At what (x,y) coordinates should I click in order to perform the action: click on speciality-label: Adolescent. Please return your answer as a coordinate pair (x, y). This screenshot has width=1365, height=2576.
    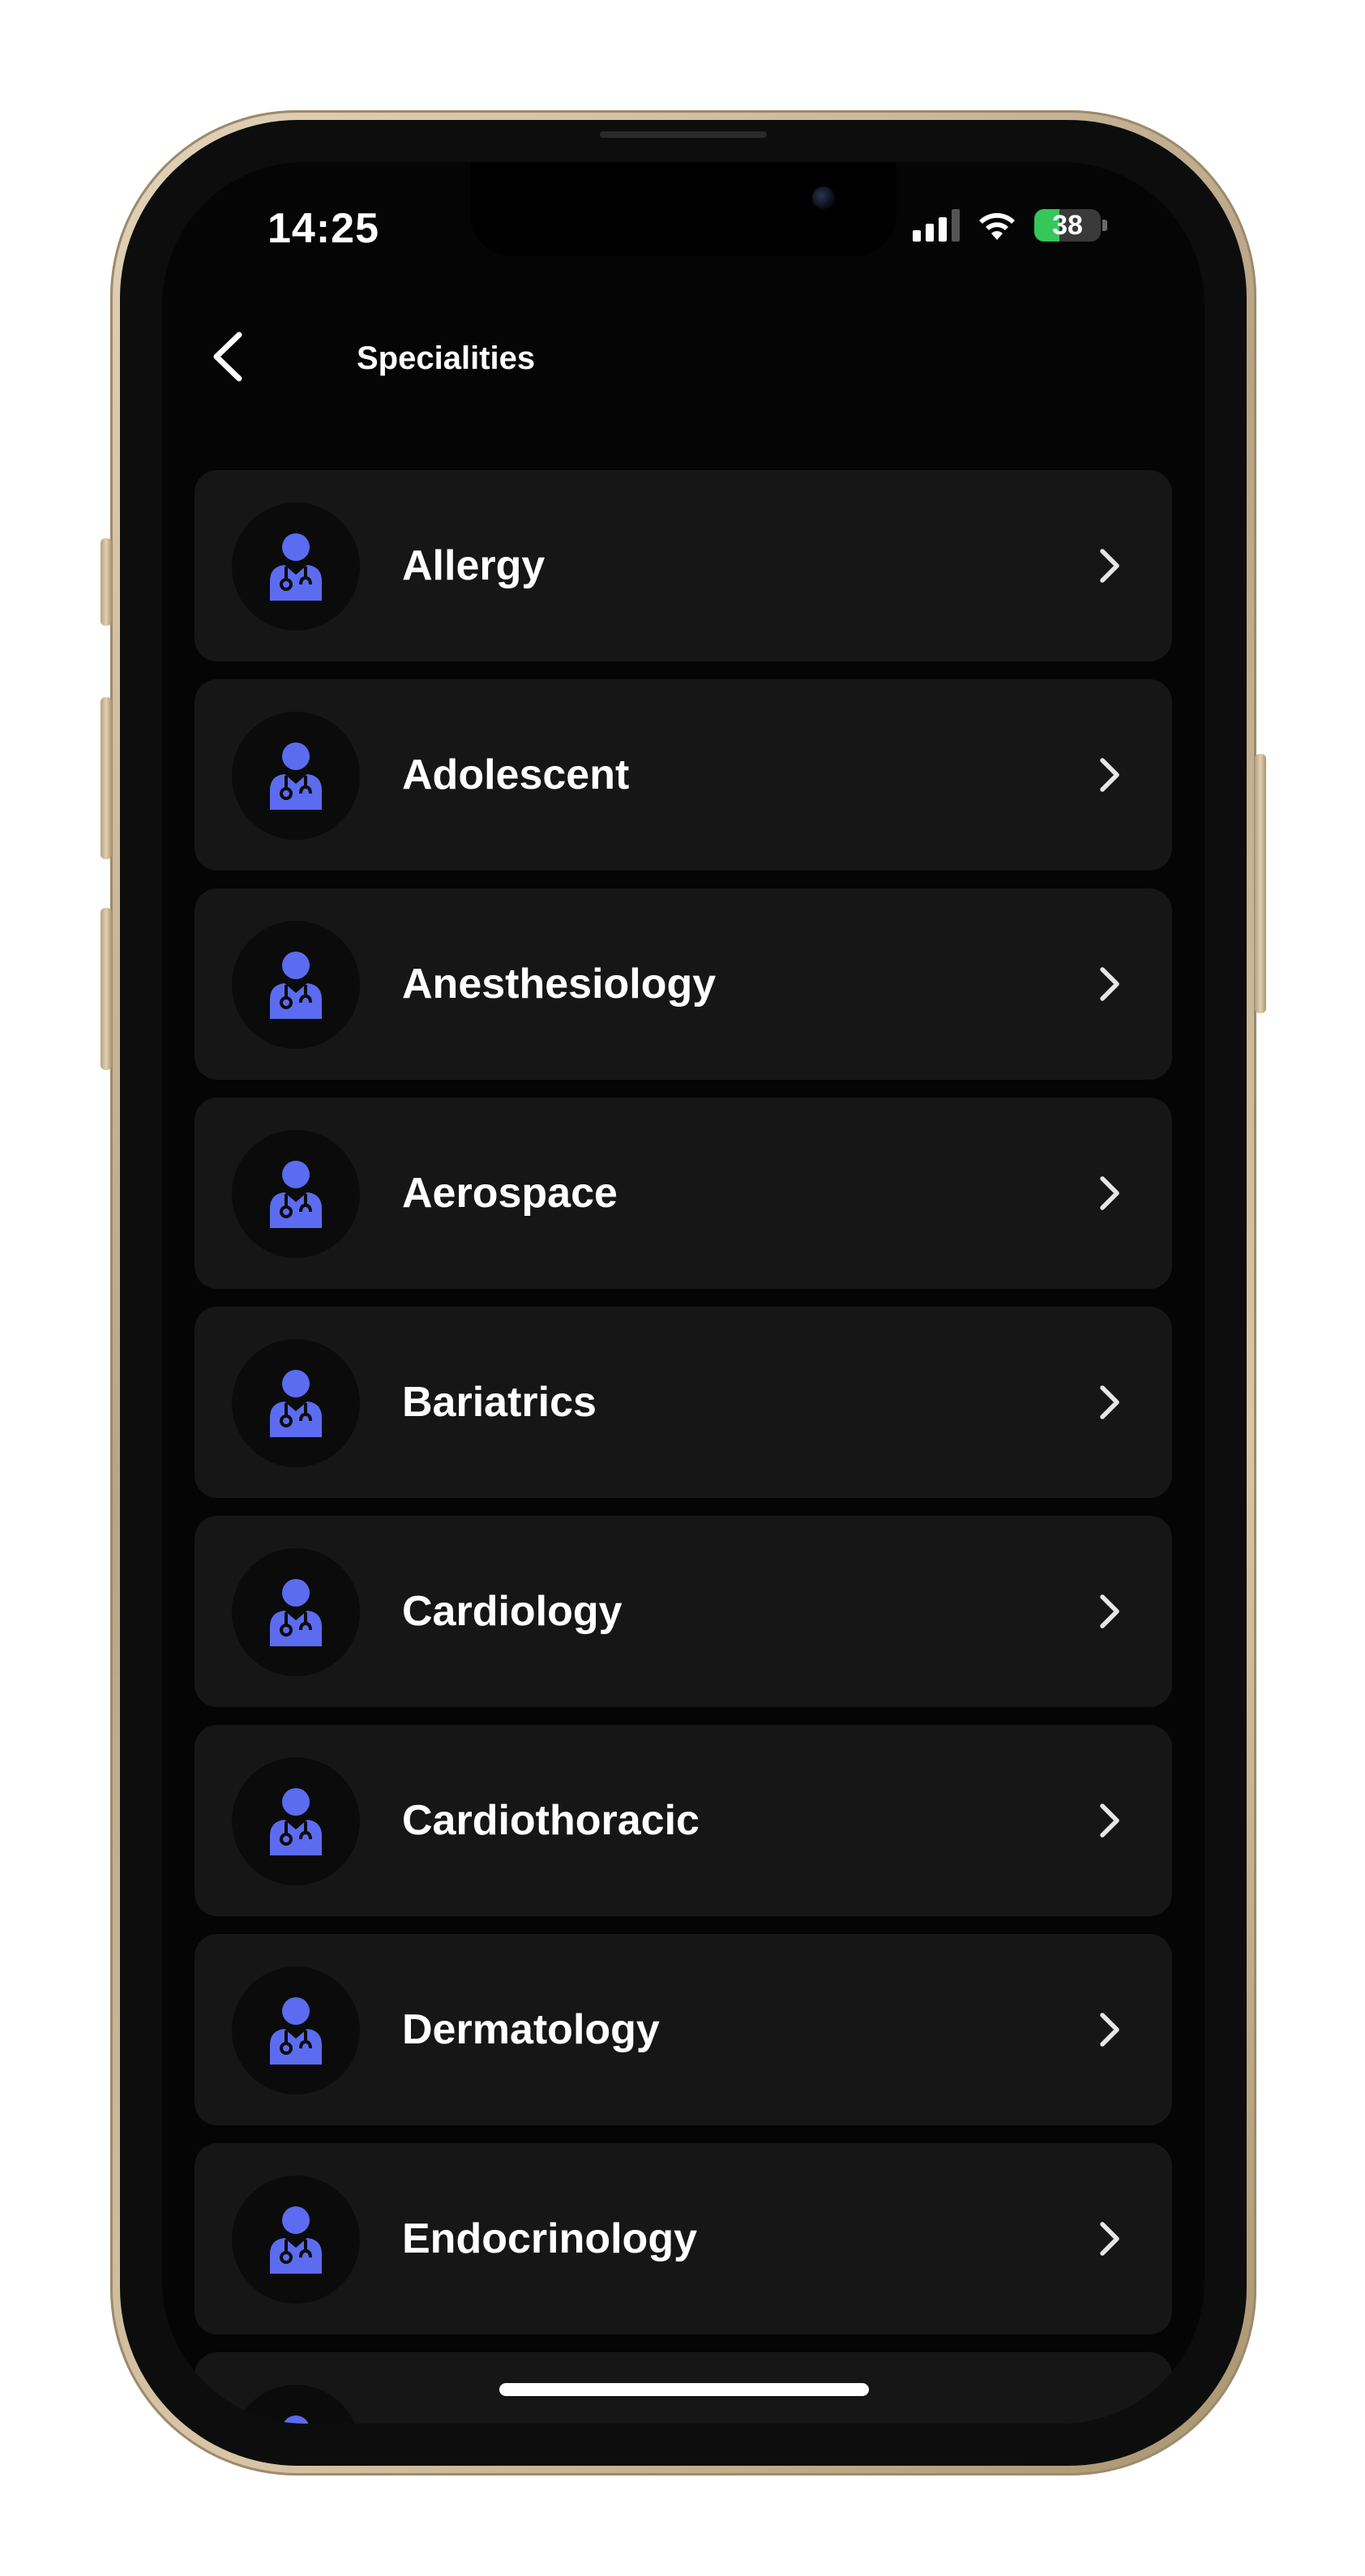
    Looking at the image, I should click on (516, 774).